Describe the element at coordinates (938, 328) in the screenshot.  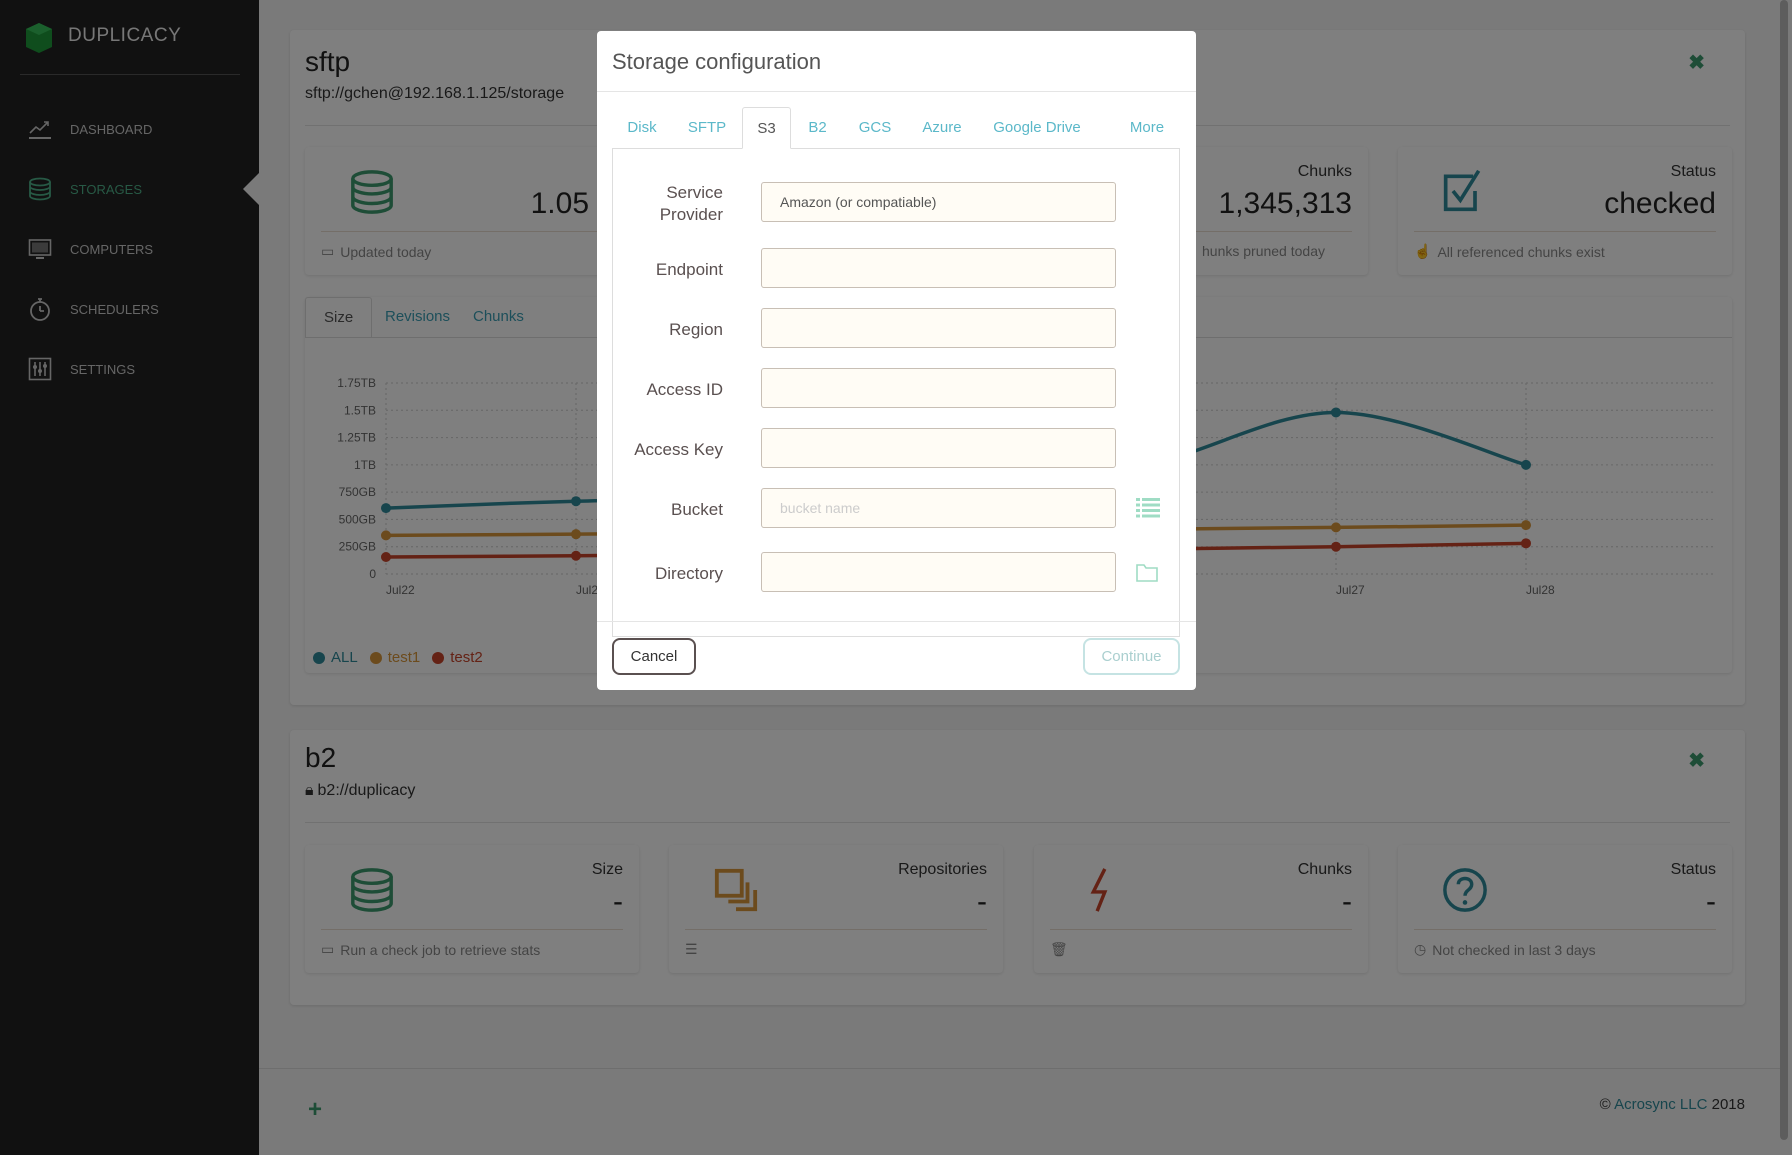
I see `region-input` at that location.